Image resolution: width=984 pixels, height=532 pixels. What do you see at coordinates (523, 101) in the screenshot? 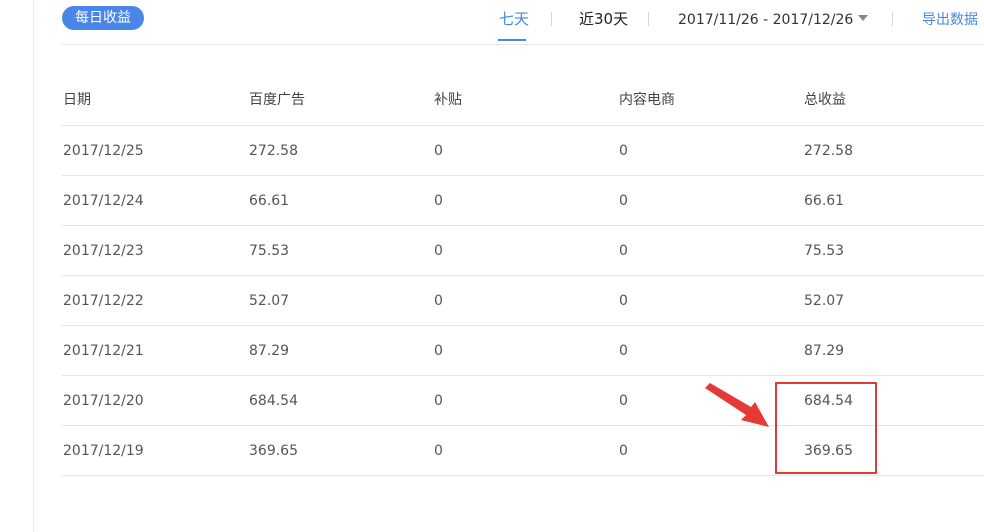
I see `table-header-row: 日期 百度广告 补贴 内容电商 总收益` at bounding box center [523, 101].